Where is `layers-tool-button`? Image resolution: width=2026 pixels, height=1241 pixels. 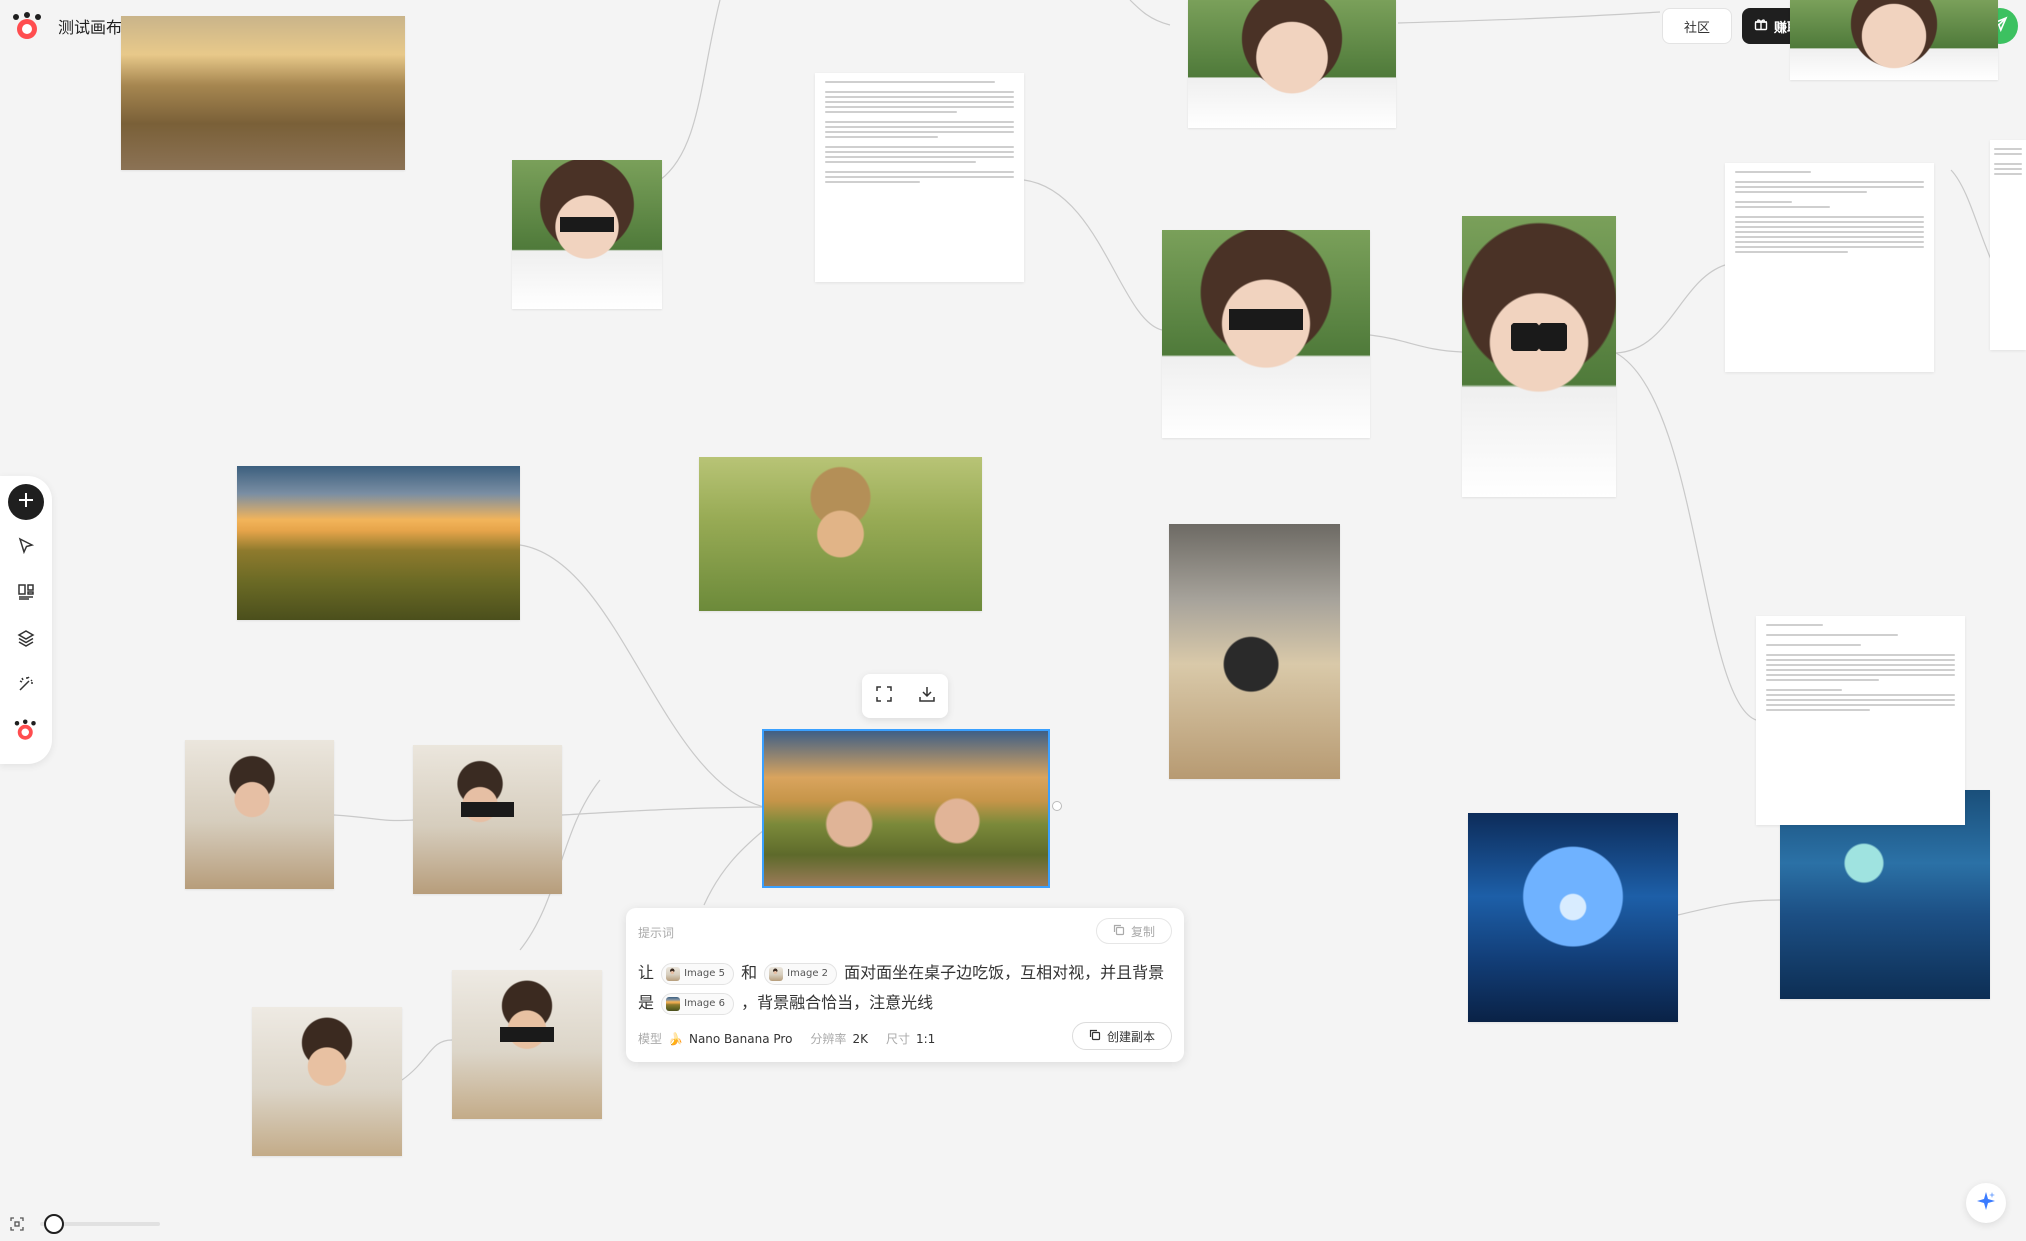
layers-tool-button is located at coordinates (26, 640).